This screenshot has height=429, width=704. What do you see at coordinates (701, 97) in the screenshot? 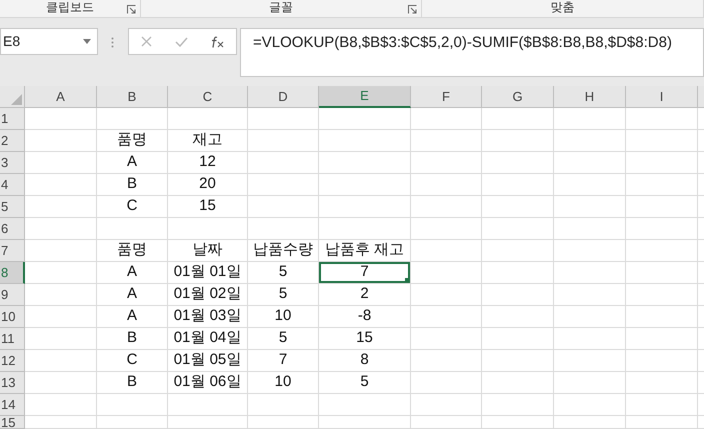
I see `column-header` at bounding box center [701, 97].